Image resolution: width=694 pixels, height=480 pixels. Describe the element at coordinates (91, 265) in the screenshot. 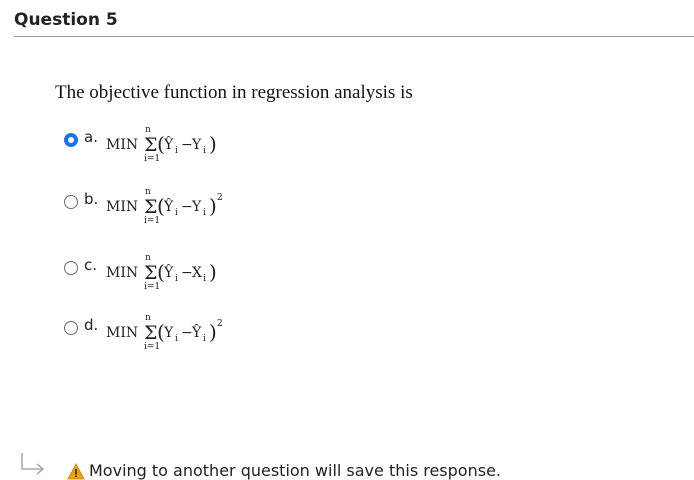

I see `option-c-letter: c.` at that location.